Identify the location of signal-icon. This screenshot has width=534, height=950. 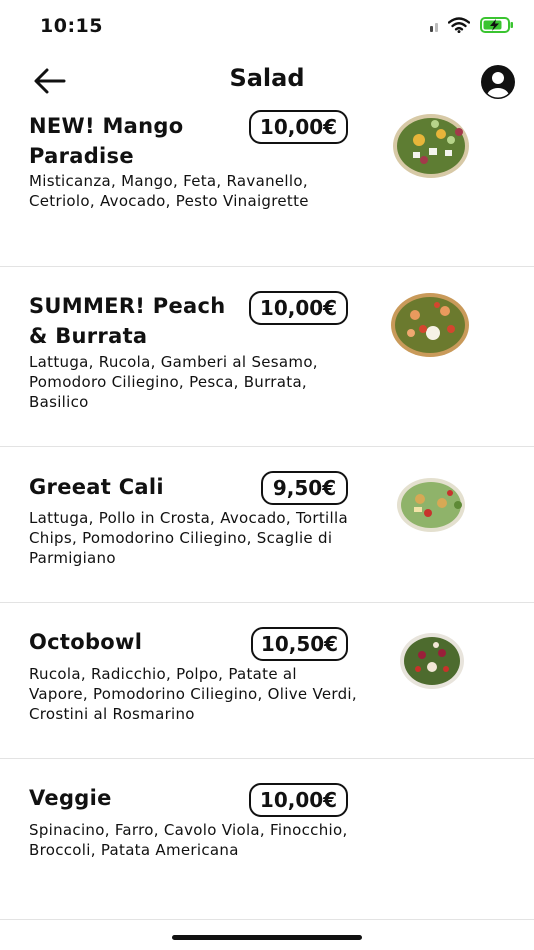
(434, 25).